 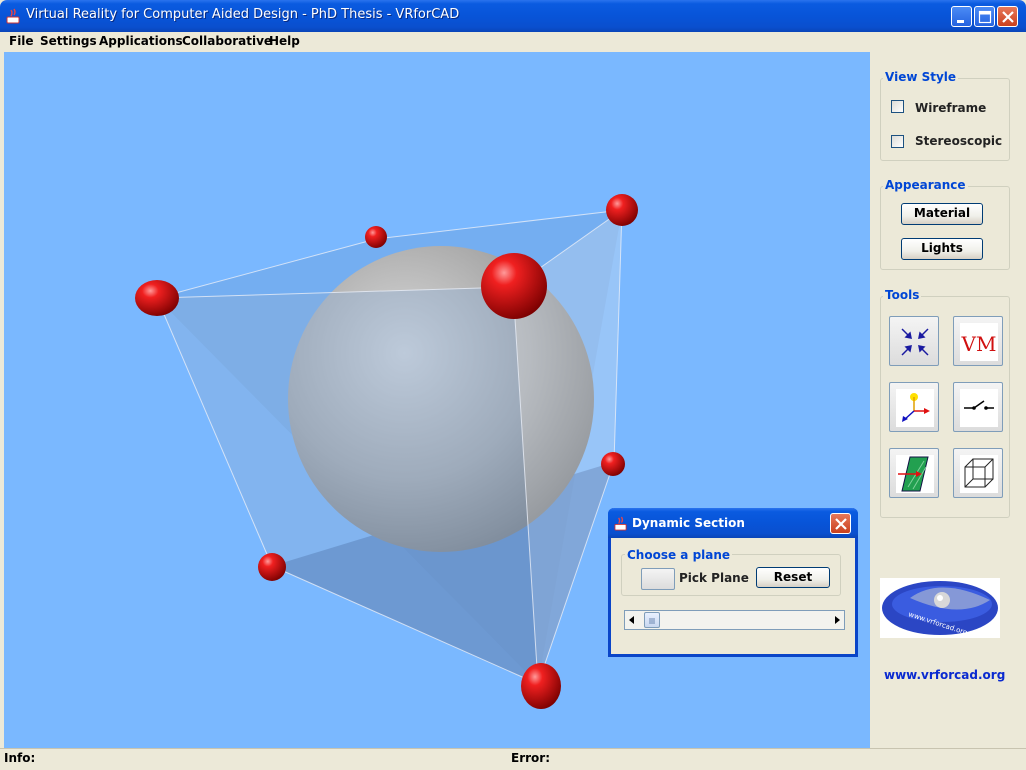 I want to click on stereoscopic-label: Stereoscopic, so click(x=959, y=141).